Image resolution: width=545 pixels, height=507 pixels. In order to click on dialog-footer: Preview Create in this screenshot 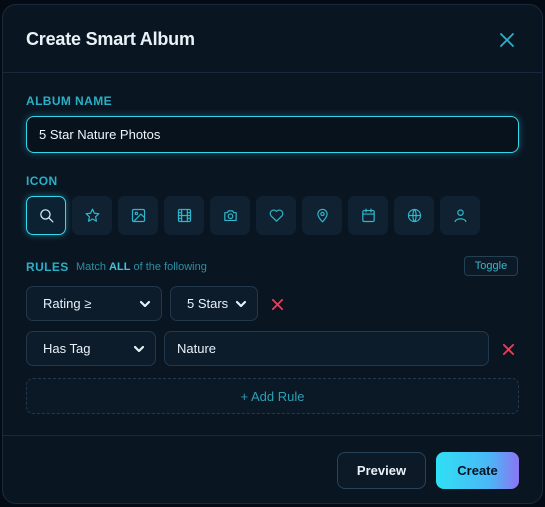, I will do `click(272, 469)`.